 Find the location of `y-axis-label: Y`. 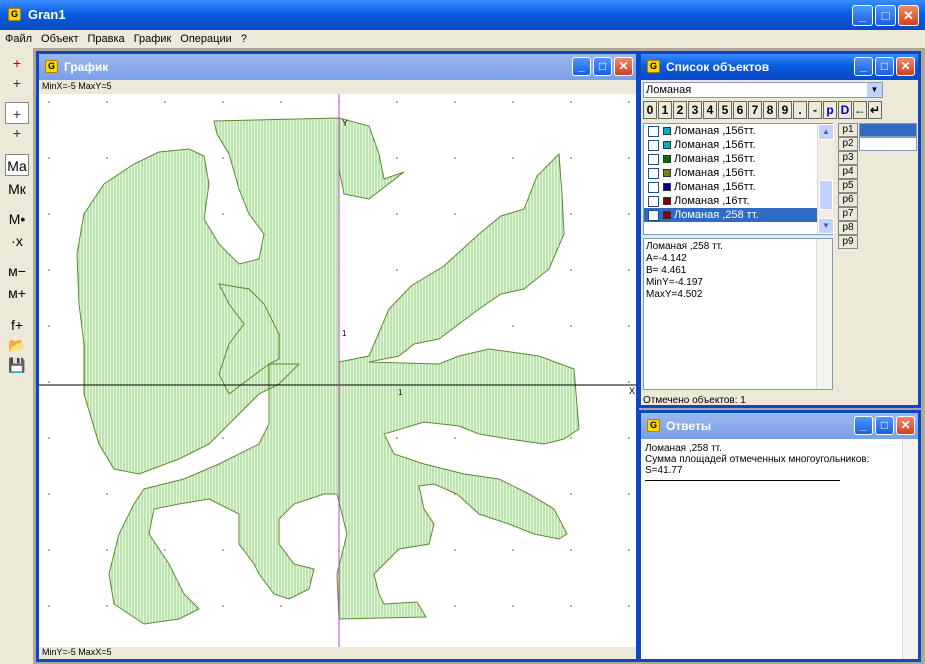

y-axis-label: Y is located at coordinates (345, 123).